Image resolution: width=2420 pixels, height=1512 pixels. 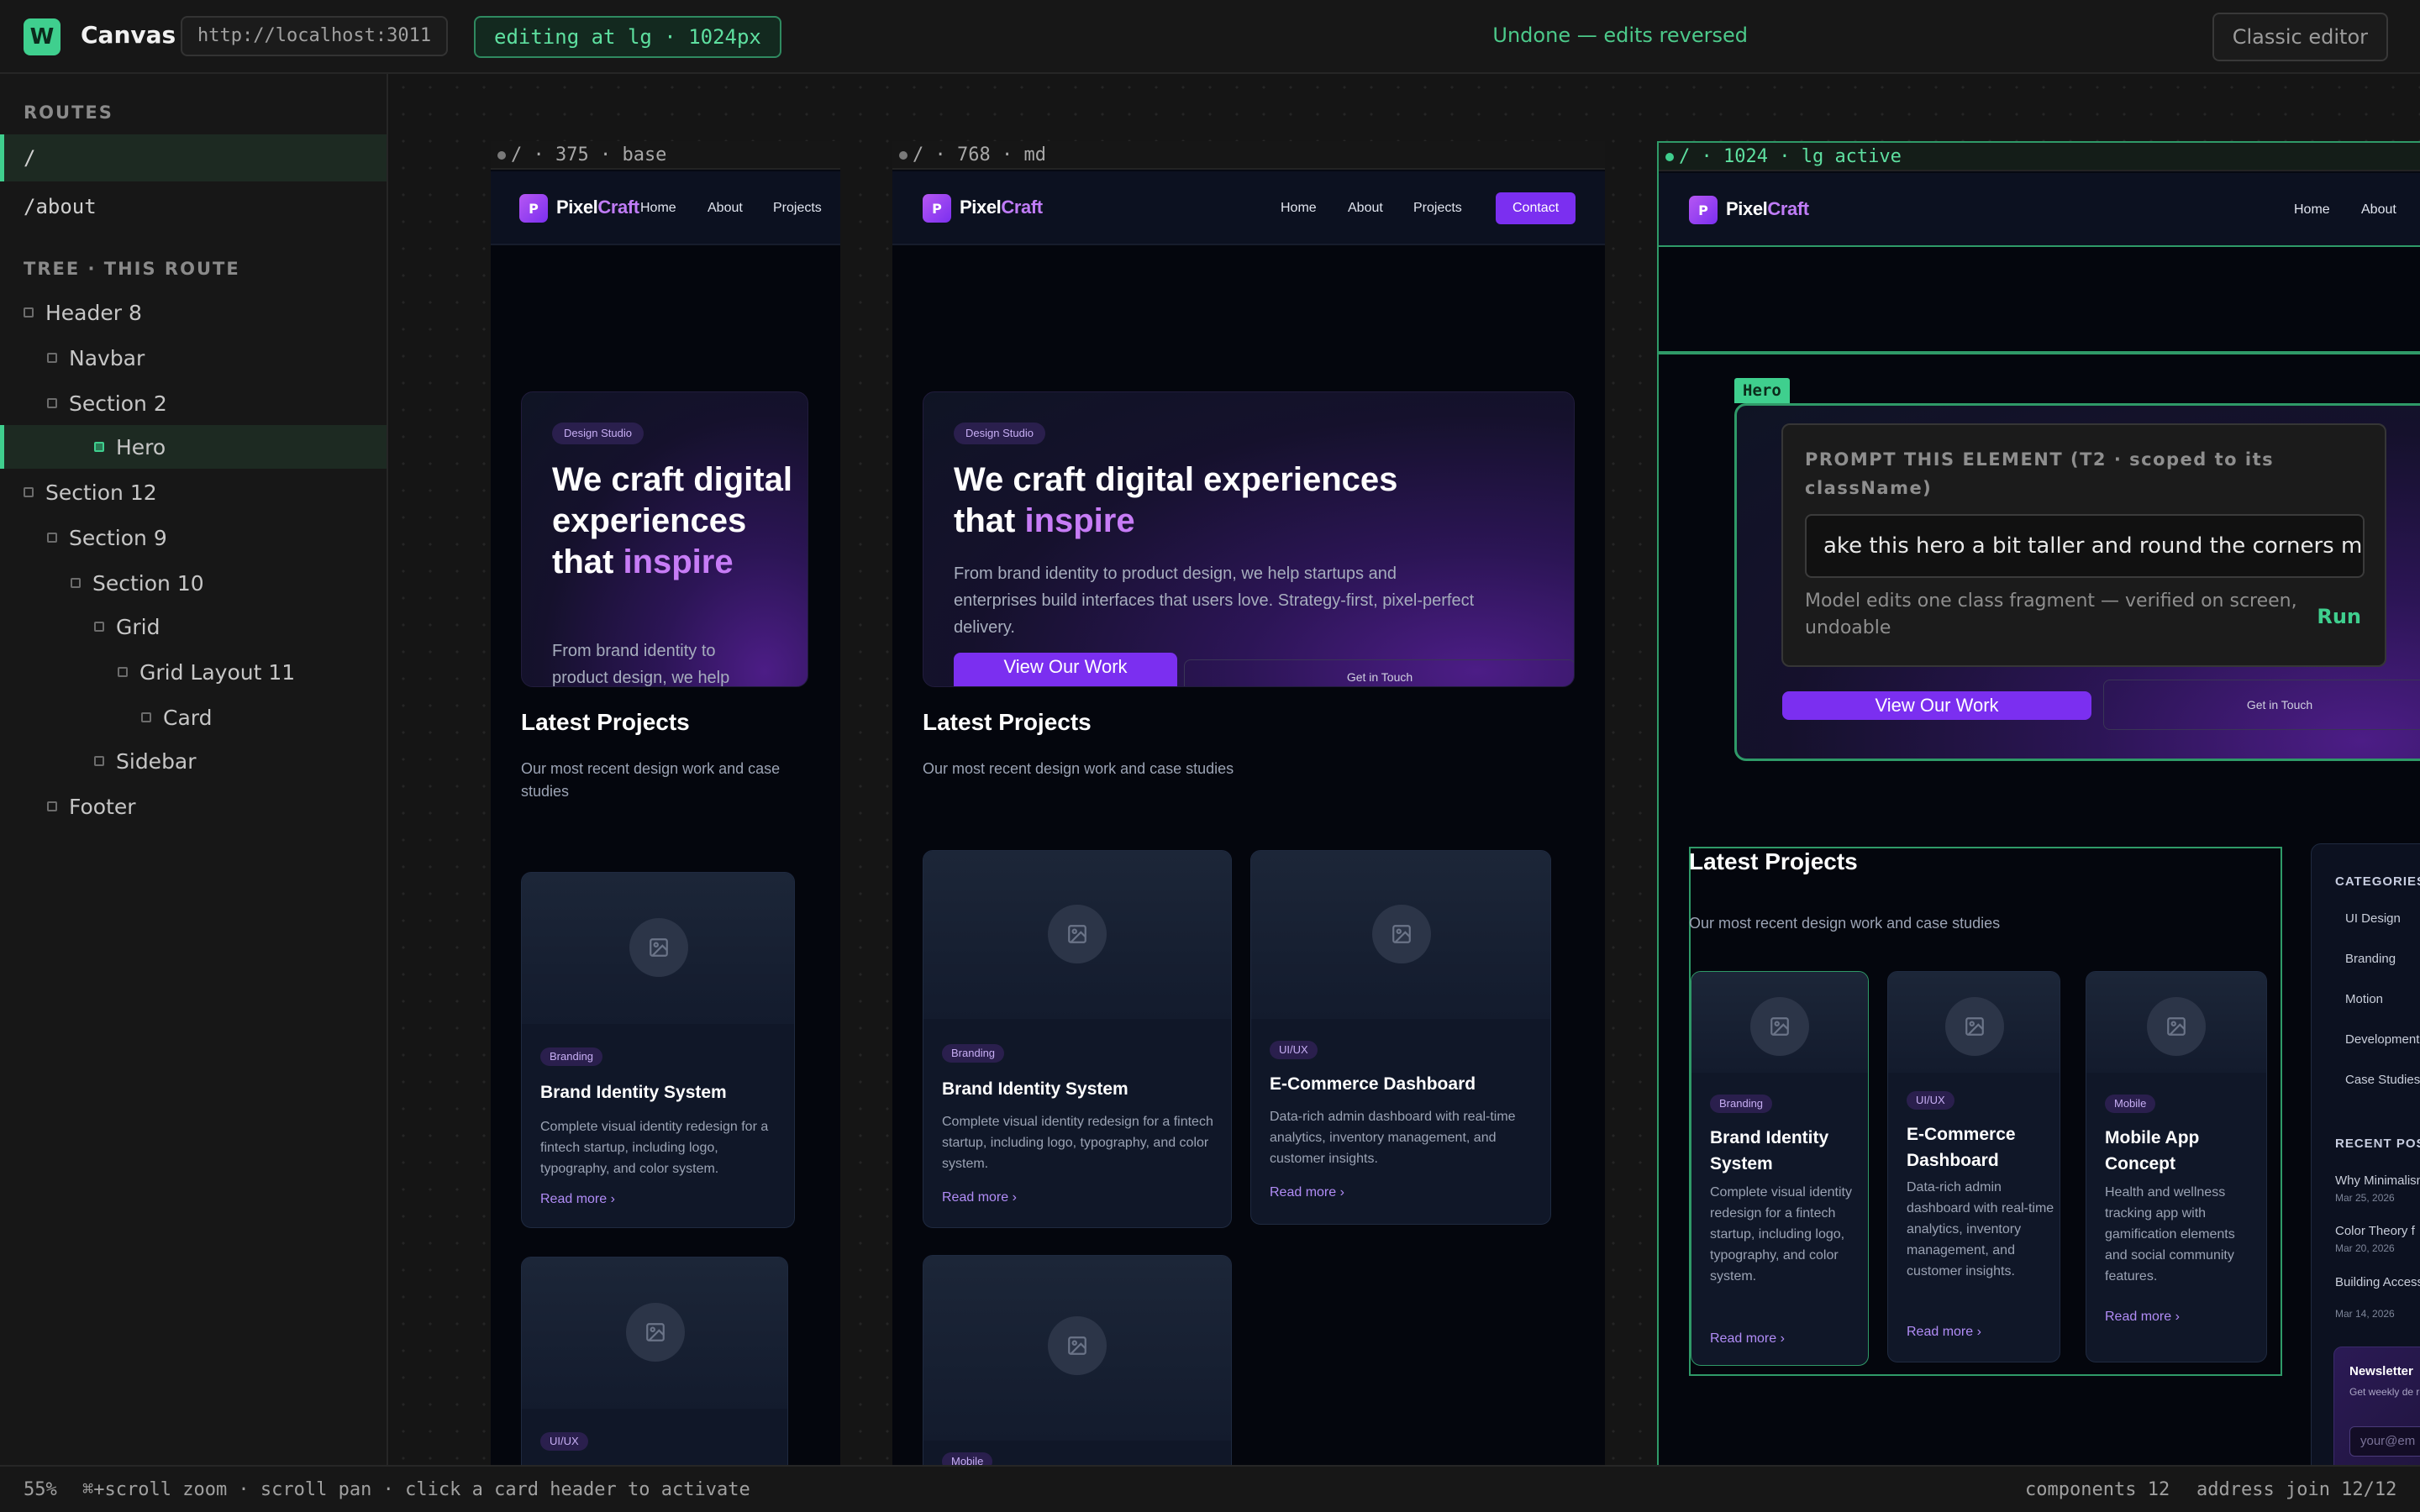 I want to click on tree-item-footer: Footer, so click(x=193, y=806).